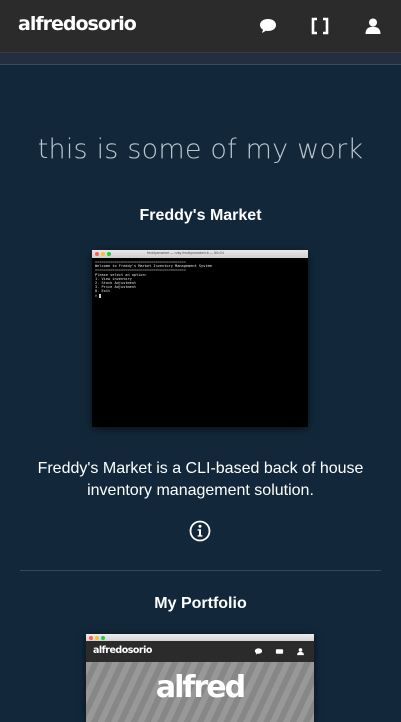 Image resolution: width=401 pixels, height=722 pixels. I want to click on project-title: My Portfolio, so click(200, 603).